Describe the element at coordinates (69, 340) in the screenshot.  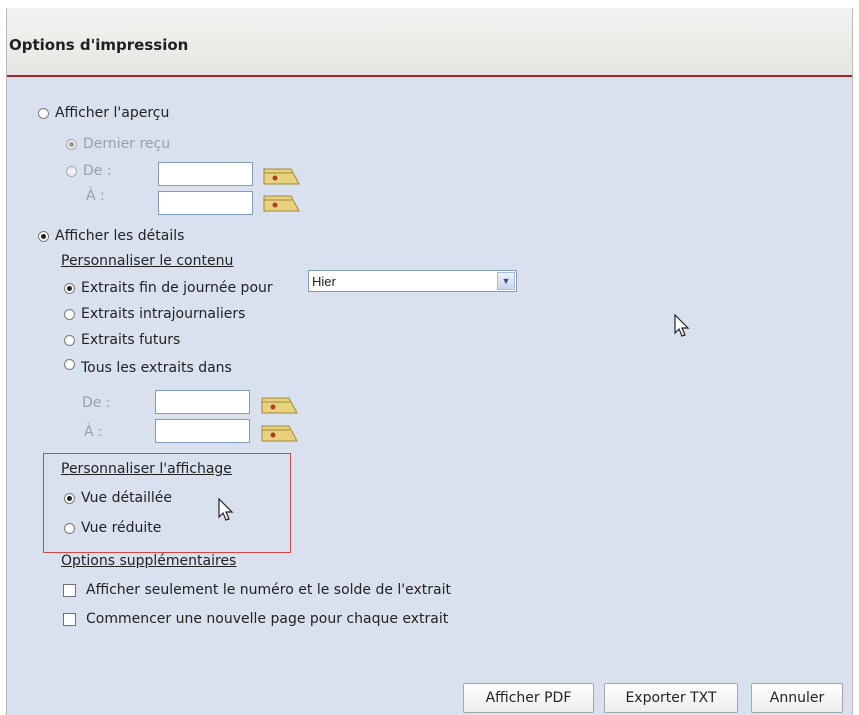
I see `radio-future-control` at that location.